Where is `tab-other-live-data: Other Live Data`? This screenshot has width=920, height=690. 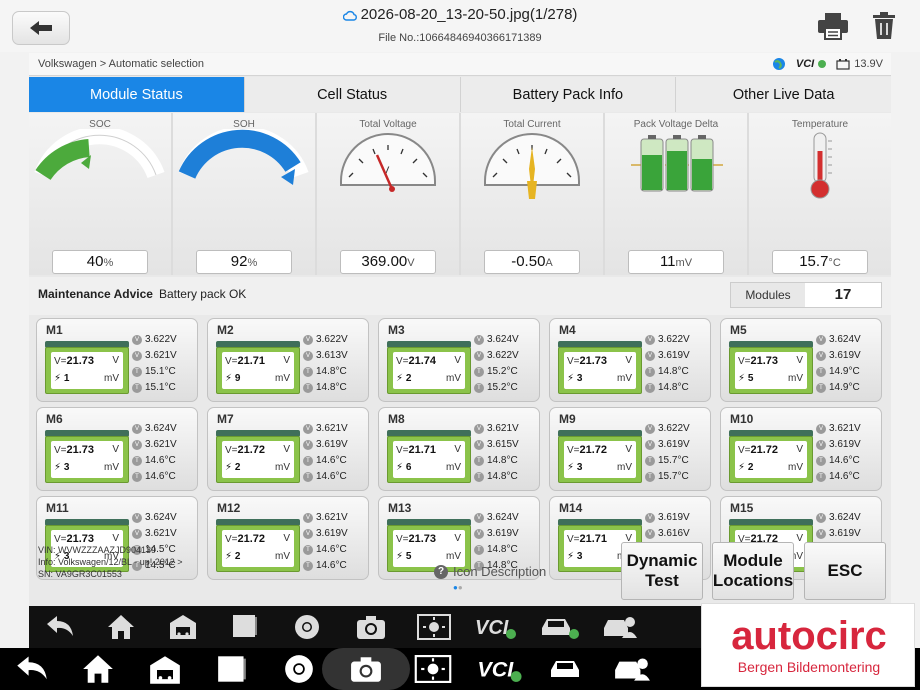
tab-other-live-data: Other Live Data is located at coordinates (783, 94).